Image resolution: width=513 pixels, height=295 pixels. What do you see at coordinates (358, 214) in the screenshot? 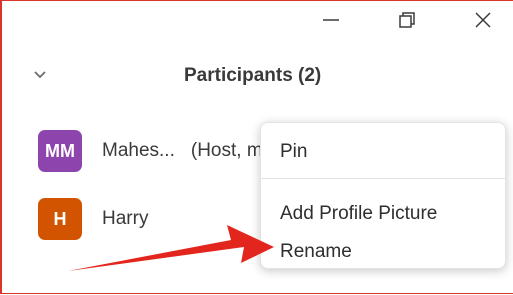
I see `menu-item-add-profile-picture: Add Profile Picture` at bounding box center [358, 214].